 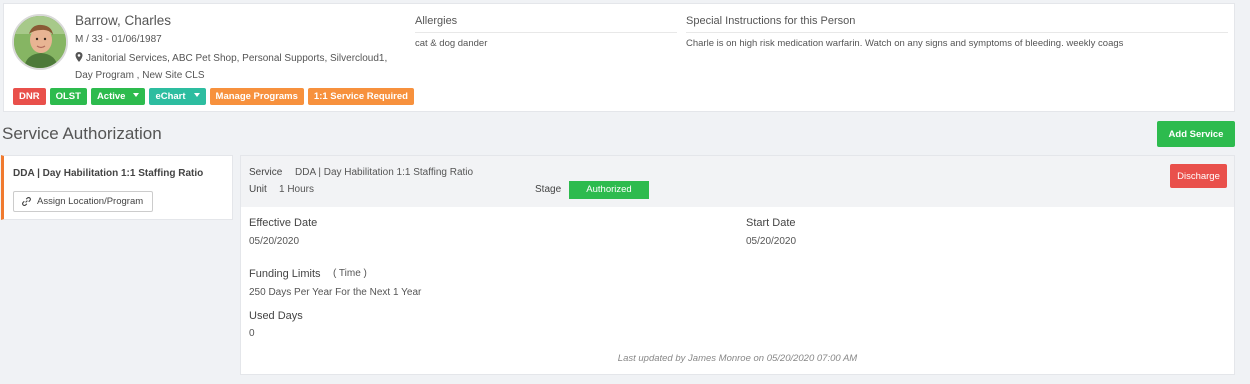 What do you see at coordinates (548, 189) in the screenshot?
I see `stage-label: Stage` at bounding box center [548, 189].